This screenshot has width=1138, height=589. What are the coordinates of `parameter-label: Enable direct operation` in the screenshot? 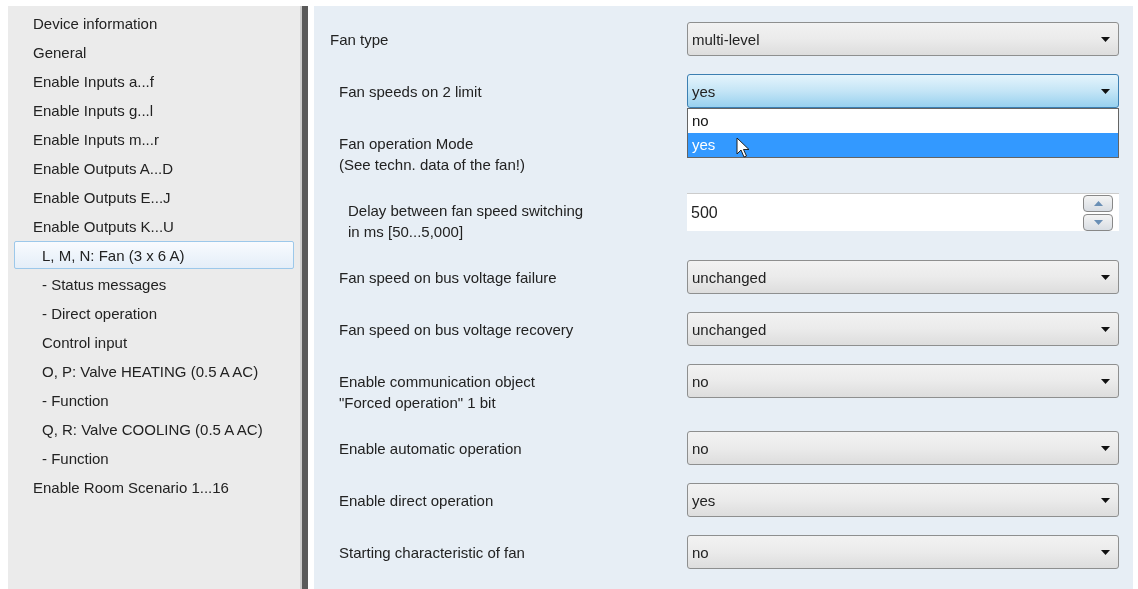 It's located at (417, 501).